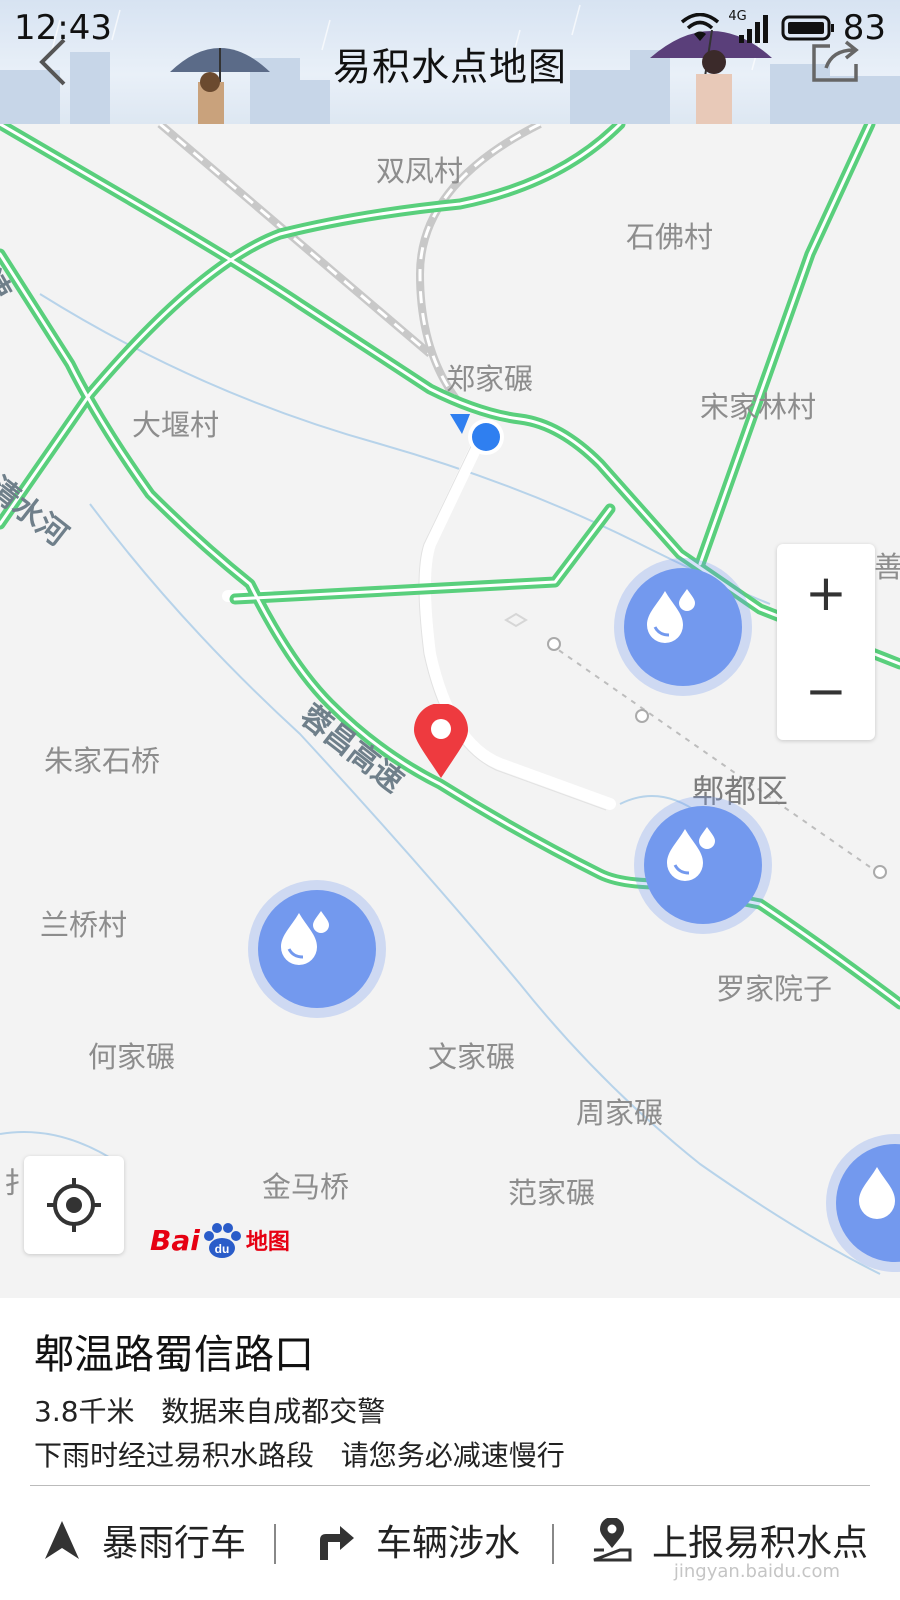 This screenshot has width=900, height=1600. Describe the element at coordinates (62, 1540) in the screenshot. I see `navigation-arrow-icon` at that location.